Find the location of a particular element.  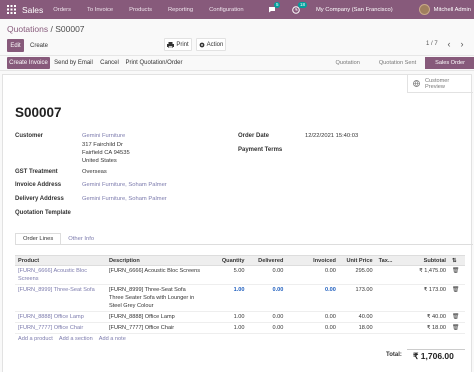

breadcrumb-quotations: Quotations is located at coordinates (27, 29).